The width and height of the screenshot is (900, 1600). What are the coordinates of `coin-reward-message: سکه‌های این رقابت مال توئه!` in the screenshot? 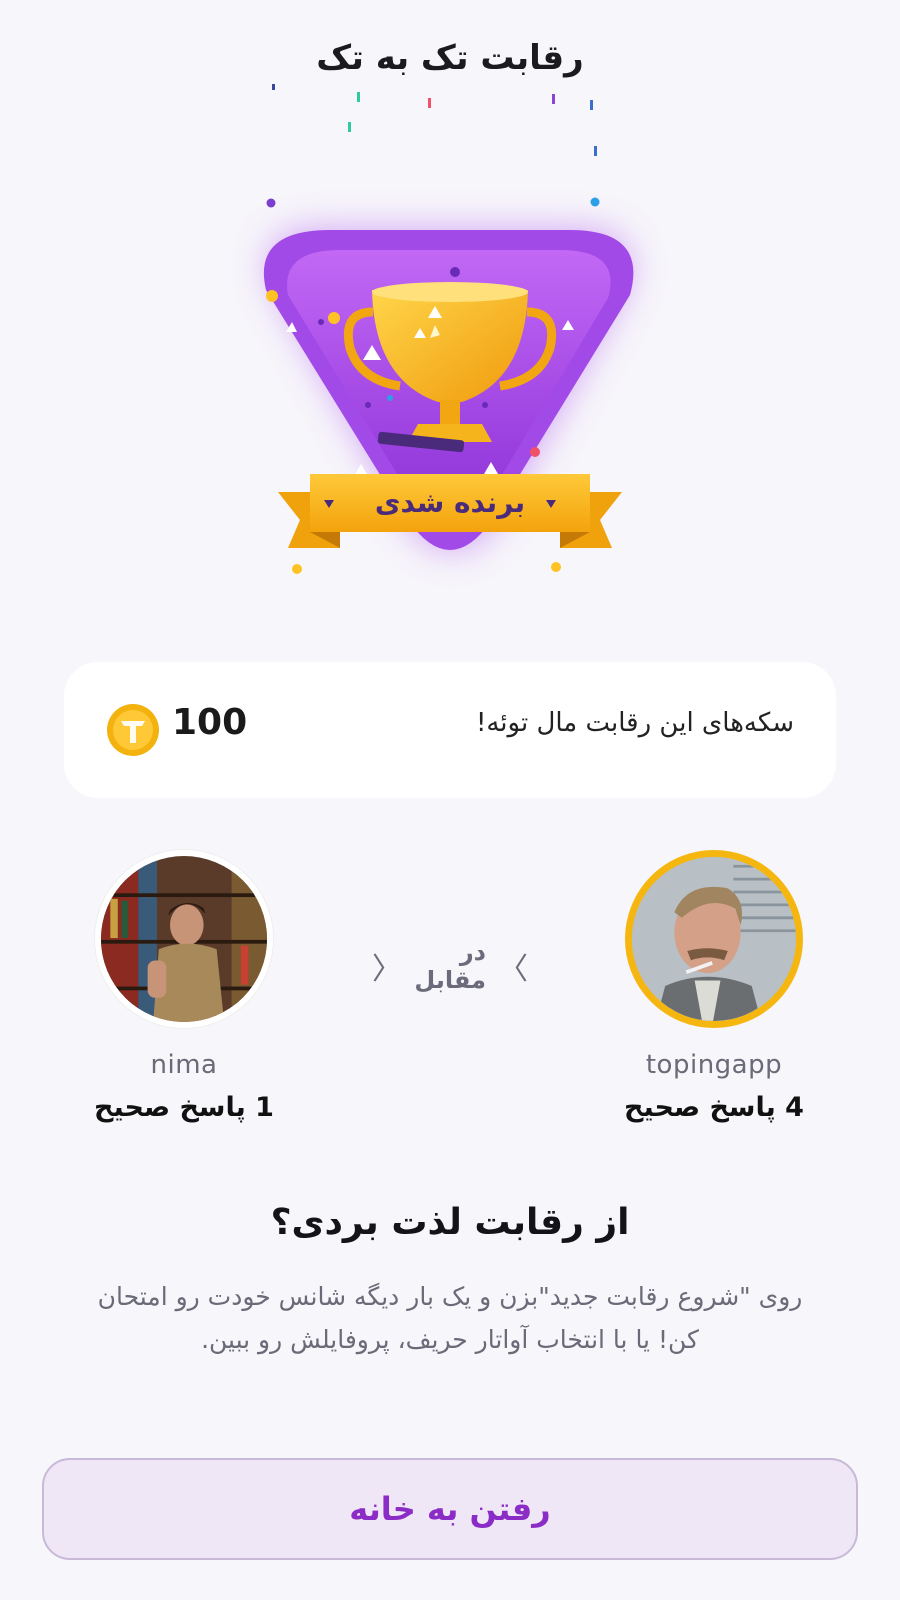 It's located at (634, 723).